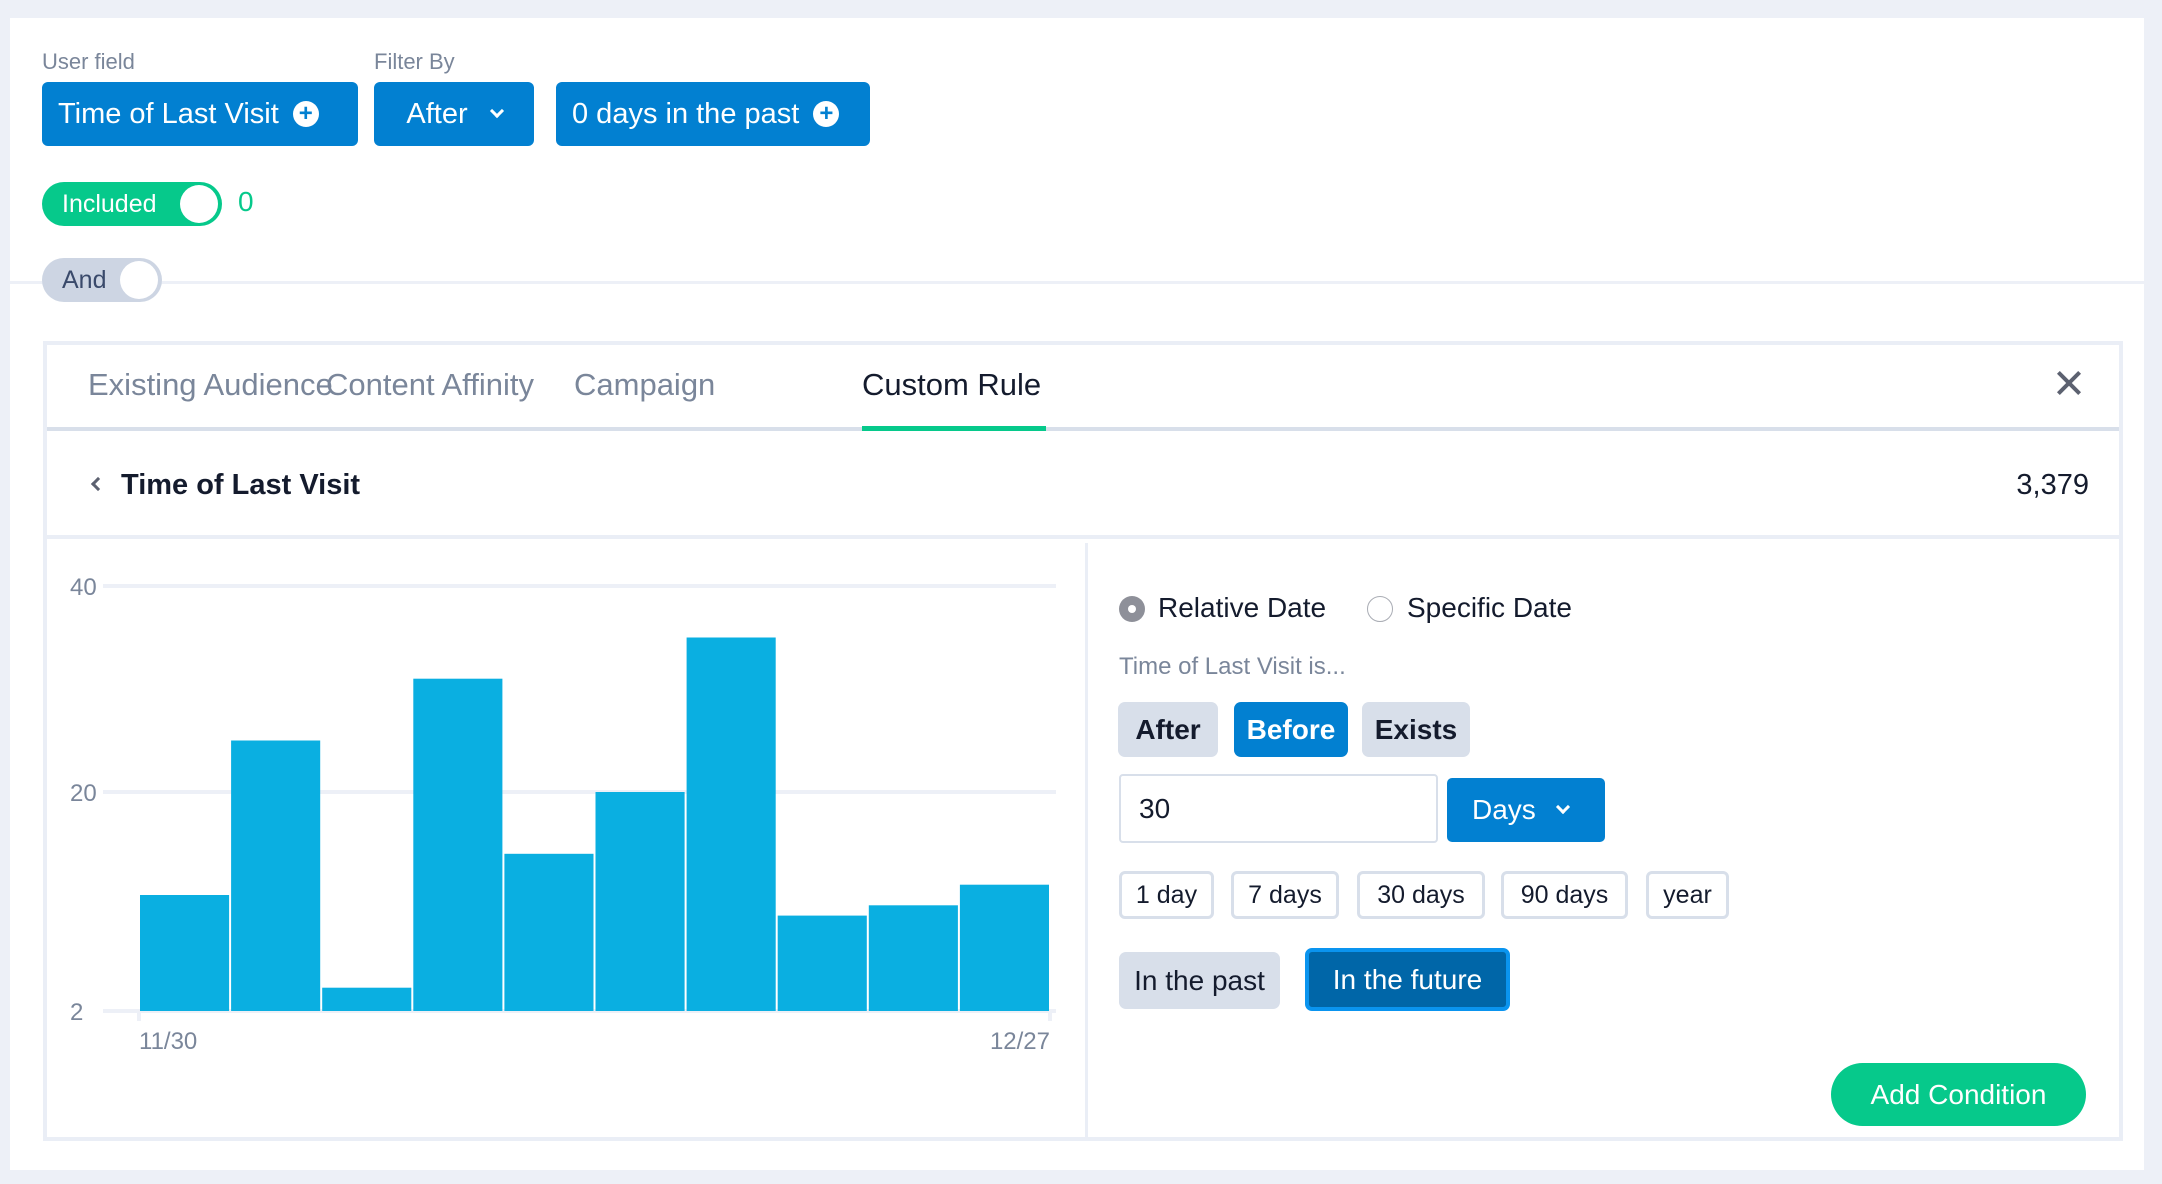 This screenshot has height=1184, width=2162. Describe the element at coordinates (1077, 282) in the screenshot. I see `divider` at that location.